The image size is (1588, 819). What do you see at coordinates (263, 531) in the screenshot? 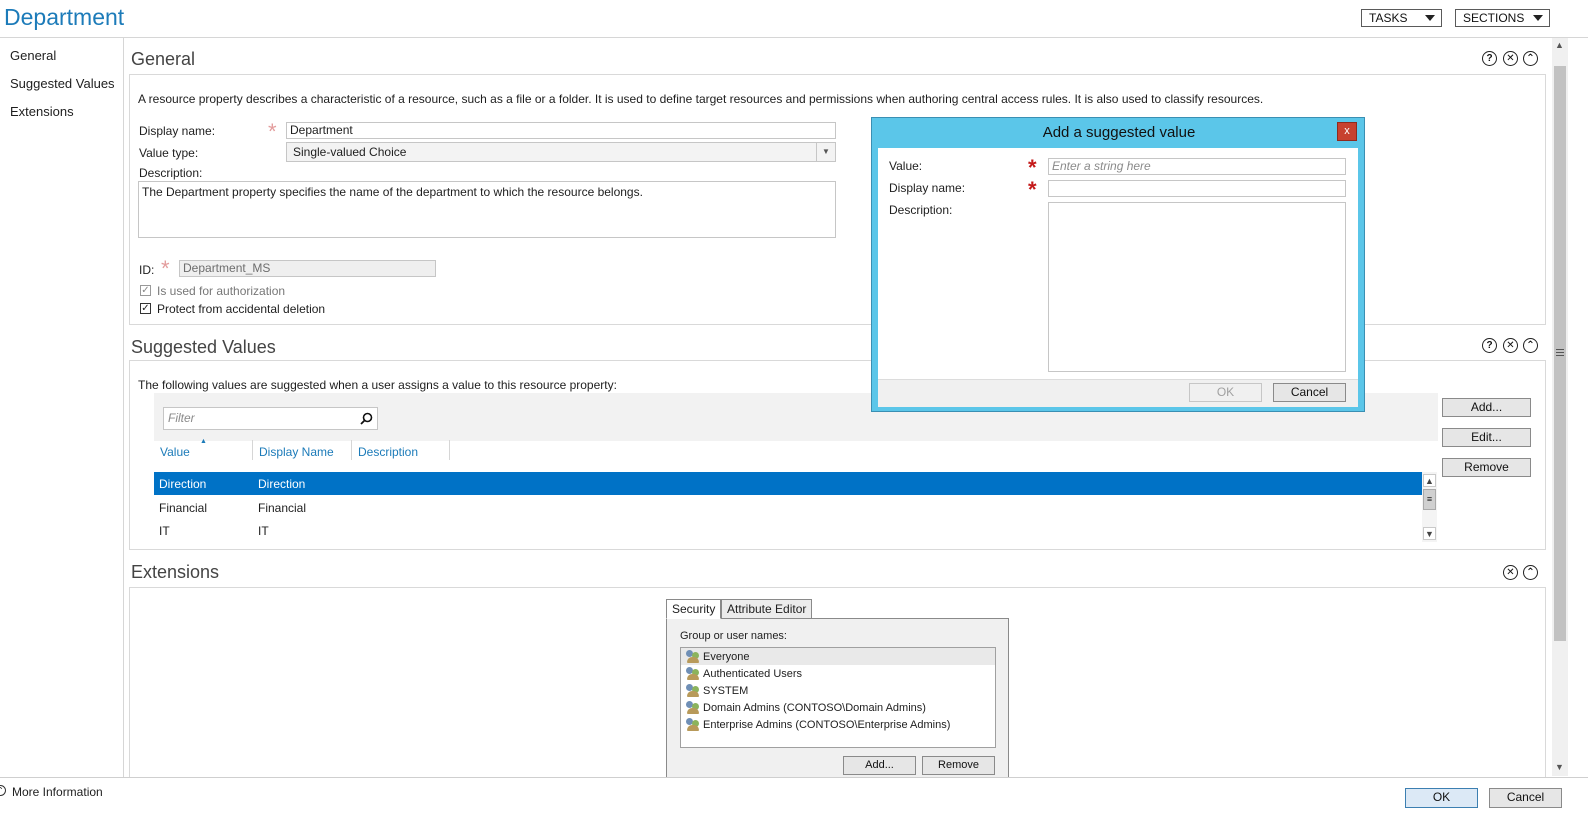
I see `cell-display-name: IT` at bounding box center [263, 531].